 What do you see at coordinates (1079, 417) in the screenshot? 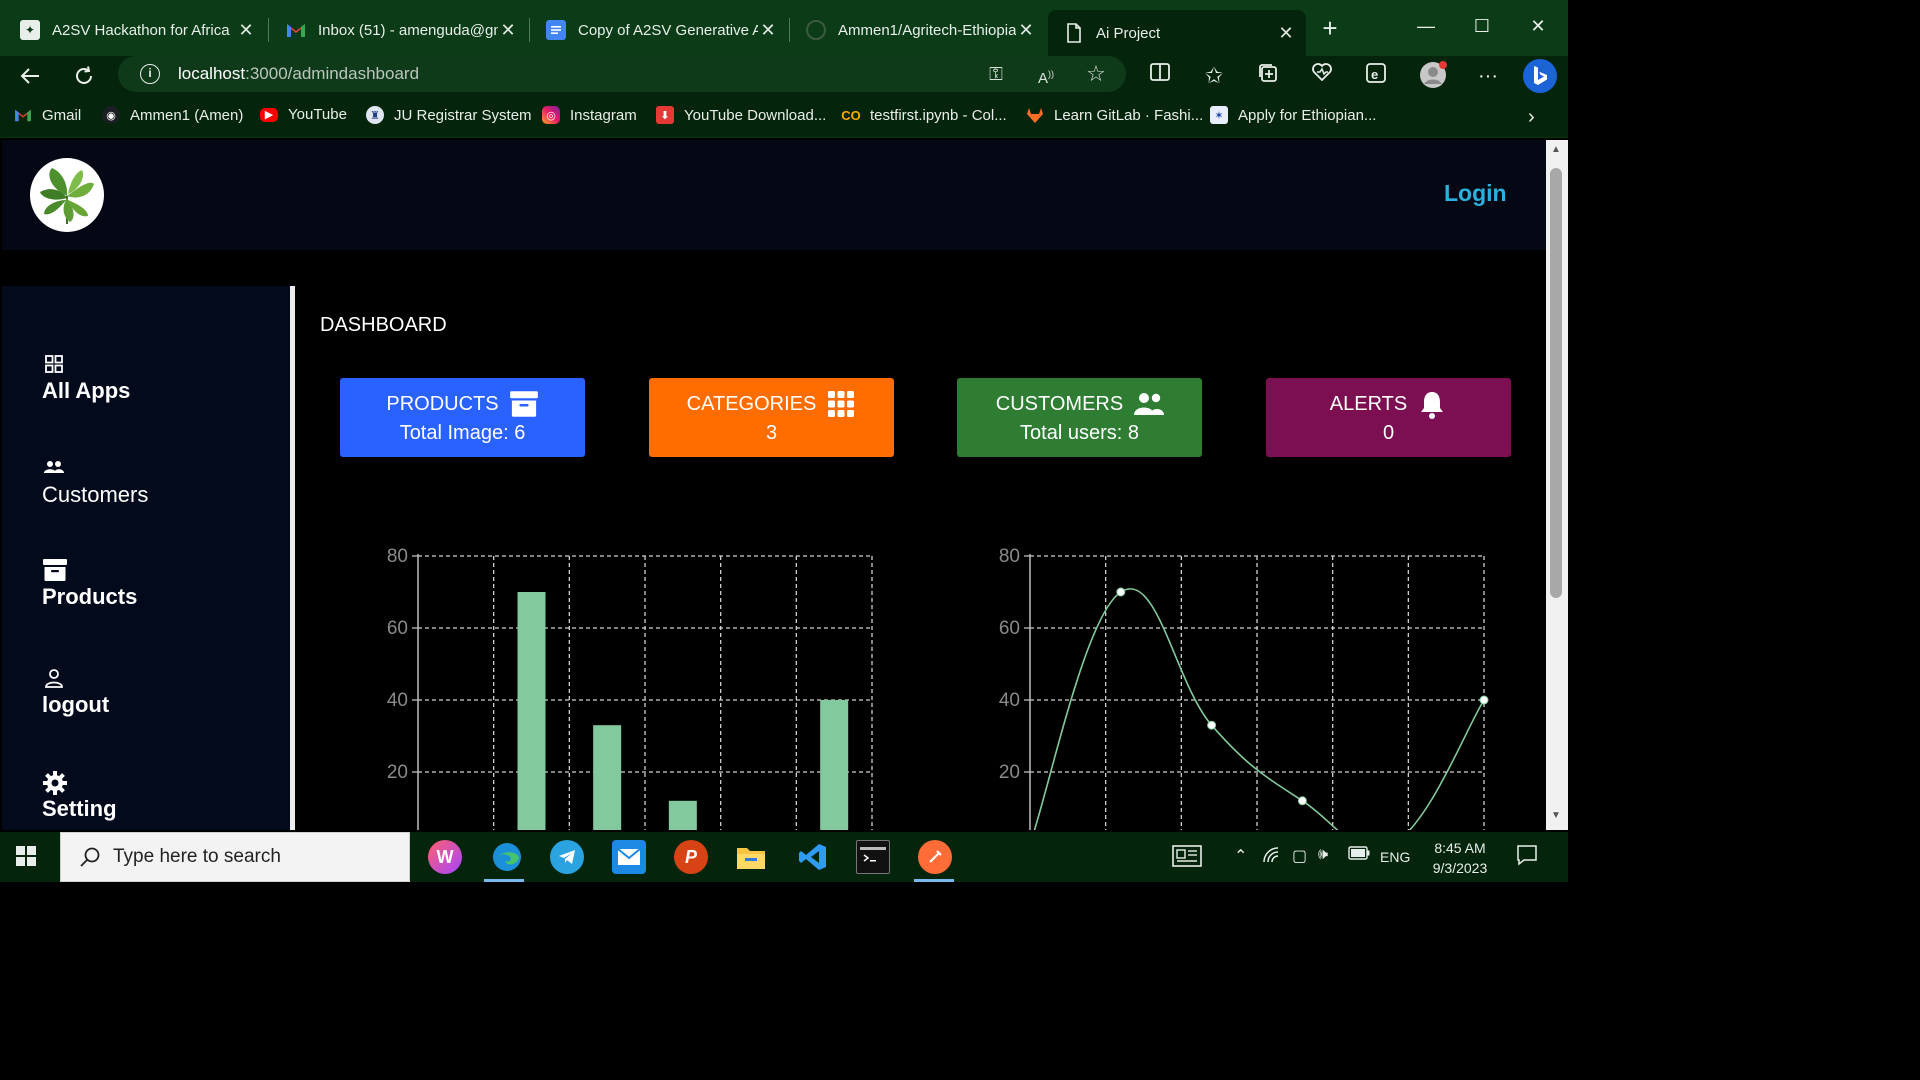
I see `card-customers: CUSTOMERS Total users: 8` at bounding box center [1079, 417].